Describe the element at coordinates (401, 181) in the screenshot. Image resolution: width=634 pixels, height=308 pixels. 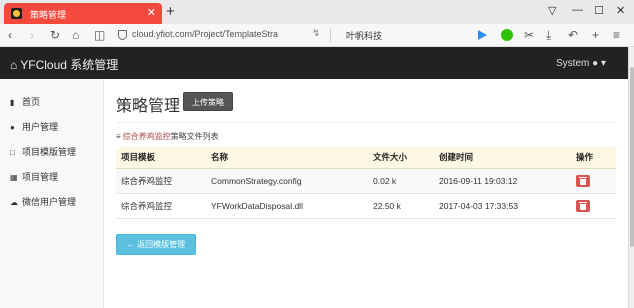
I see `size-cell: 0.02 k` at that location.